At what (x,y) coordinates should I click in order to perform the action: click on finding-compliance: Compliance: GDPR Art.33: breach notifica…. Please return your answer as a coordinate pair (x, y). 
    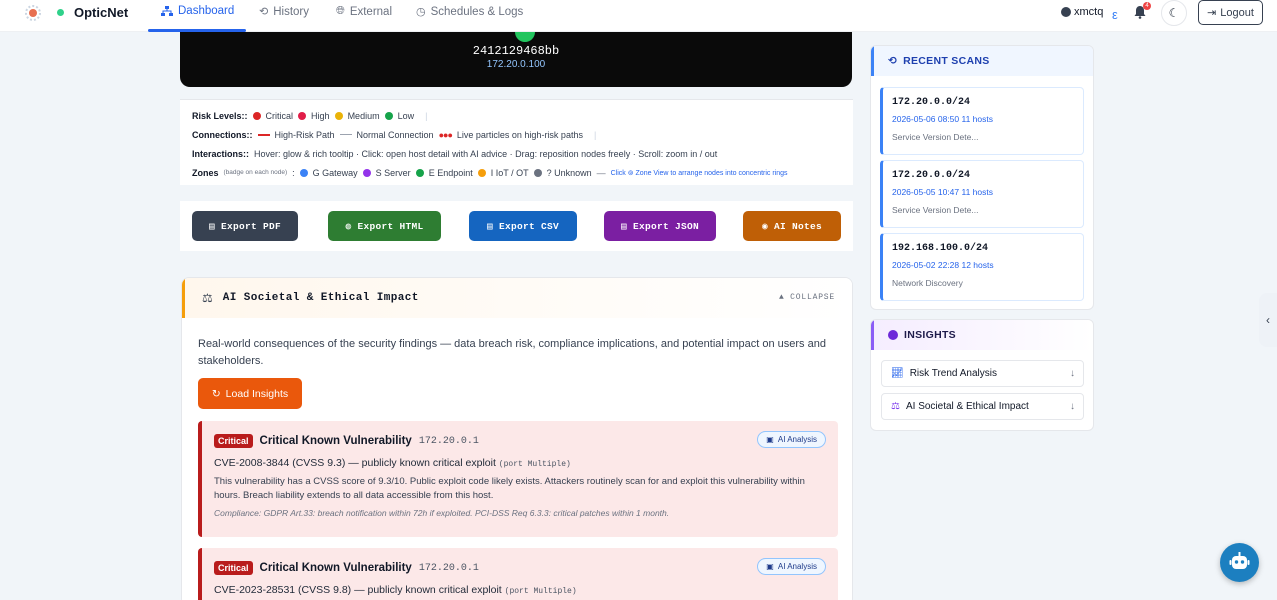
    Looking at the image, I should click on (442, 513).